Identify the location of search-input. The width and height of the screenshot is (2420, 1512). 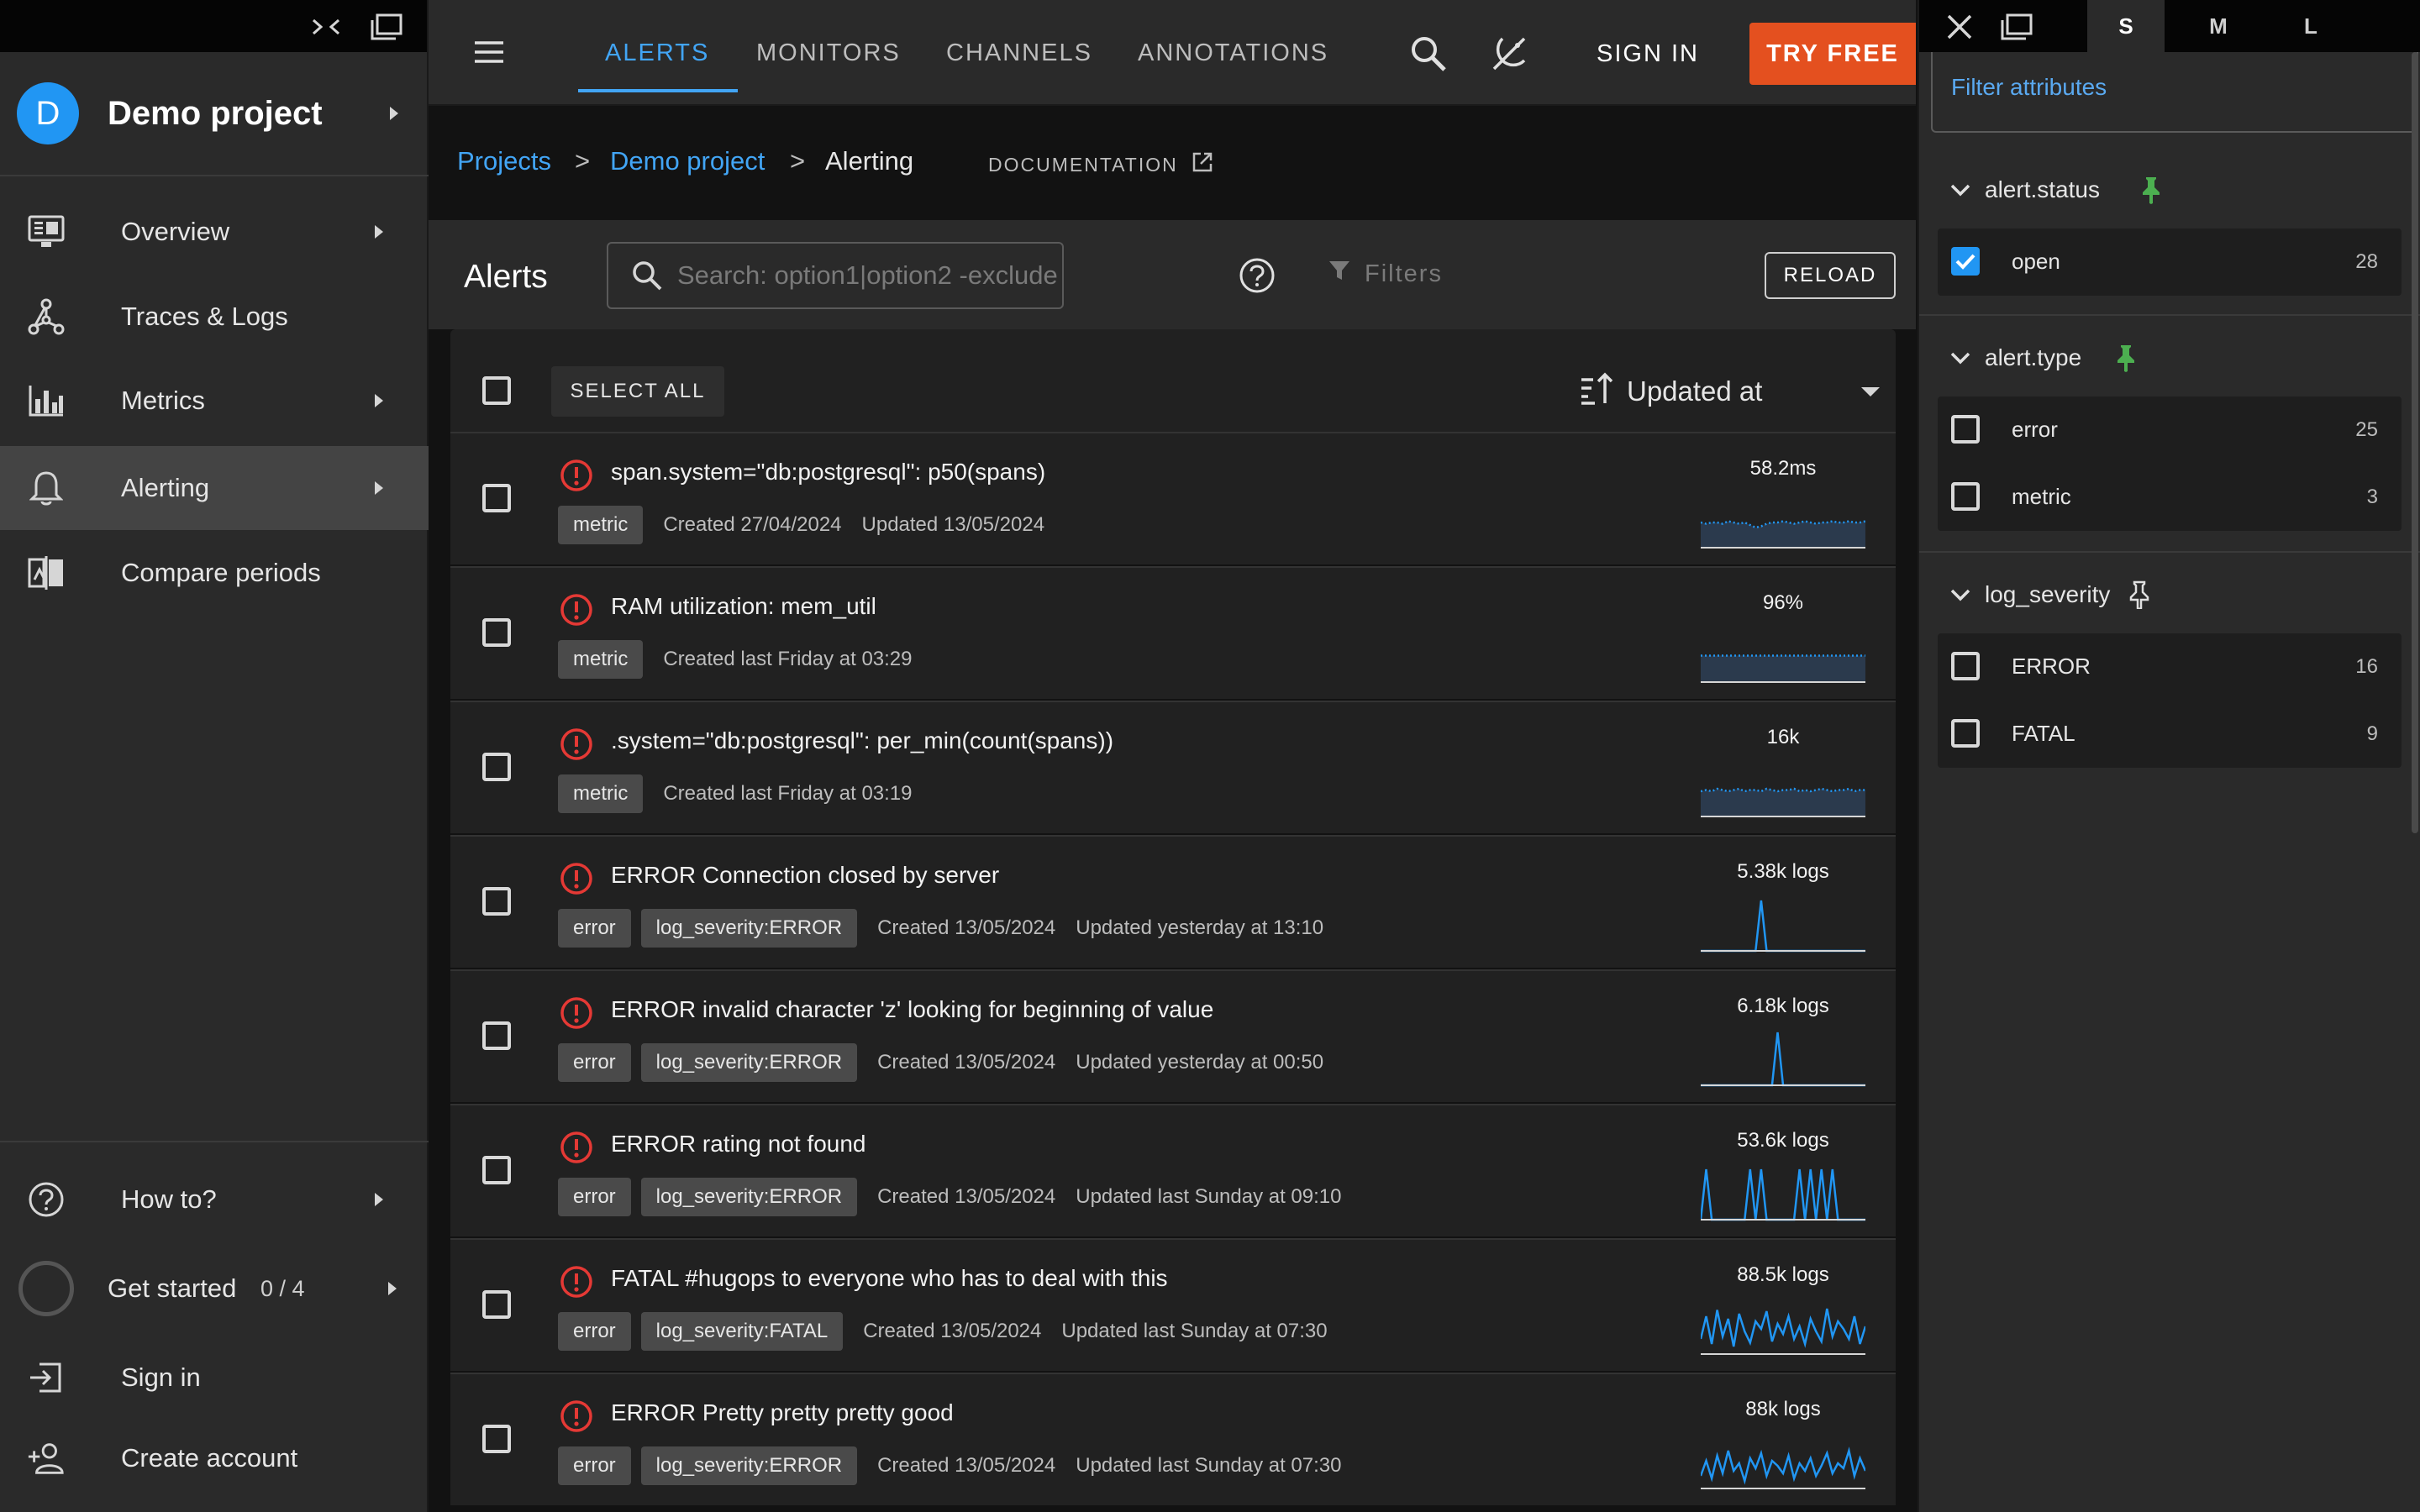
(870, 275).